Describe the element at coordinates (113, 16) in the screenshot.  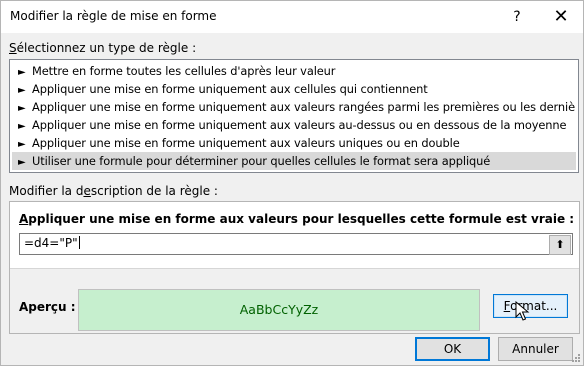
I see `dialog-title: Modifier la règle de mise en forme` at that location.